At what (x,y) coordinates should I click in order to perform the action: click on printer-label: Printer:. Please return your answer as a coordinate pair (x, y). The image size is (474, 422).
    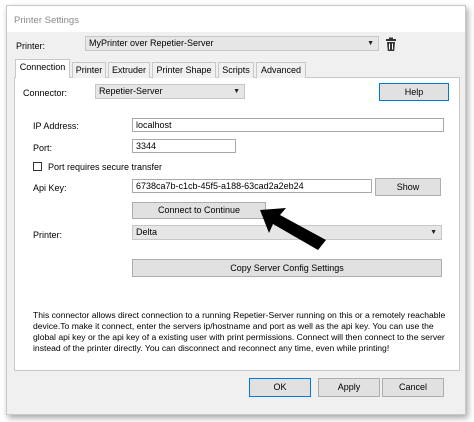
    Looking at the image, I should click on (31, 46).